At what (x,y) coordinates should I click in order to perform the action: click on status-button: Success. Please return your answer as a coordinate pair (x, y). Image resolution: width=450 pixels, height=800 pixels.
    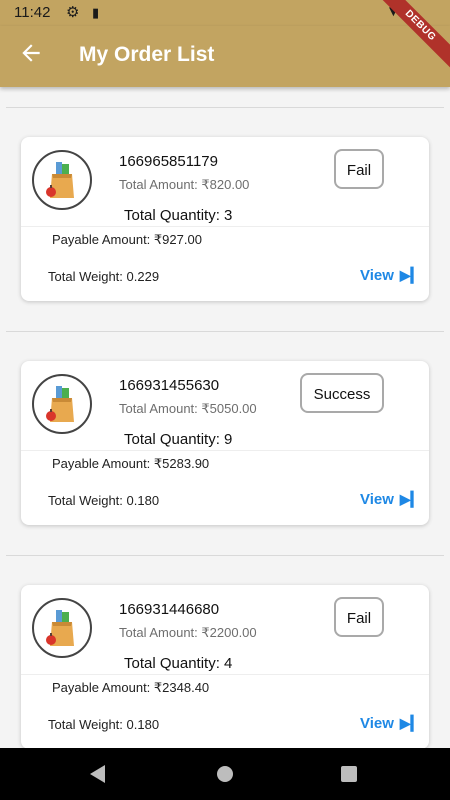
    Looking at the image, I should click on (342, 393).